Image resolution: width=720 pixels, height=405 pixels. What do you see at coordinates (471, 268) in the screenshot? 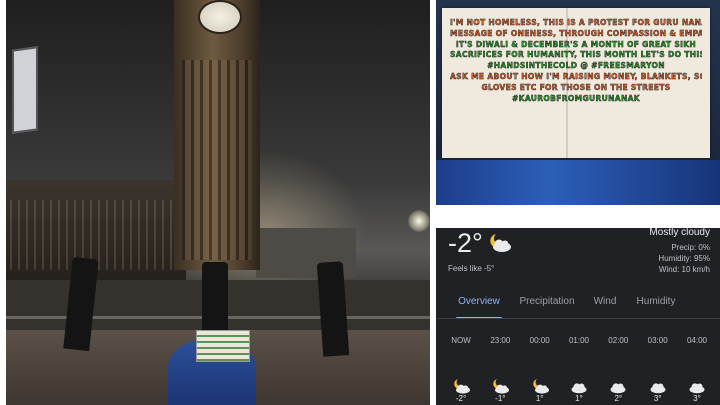
I see `feels-like: Feels like -5°` at bounding box center [471, 268].